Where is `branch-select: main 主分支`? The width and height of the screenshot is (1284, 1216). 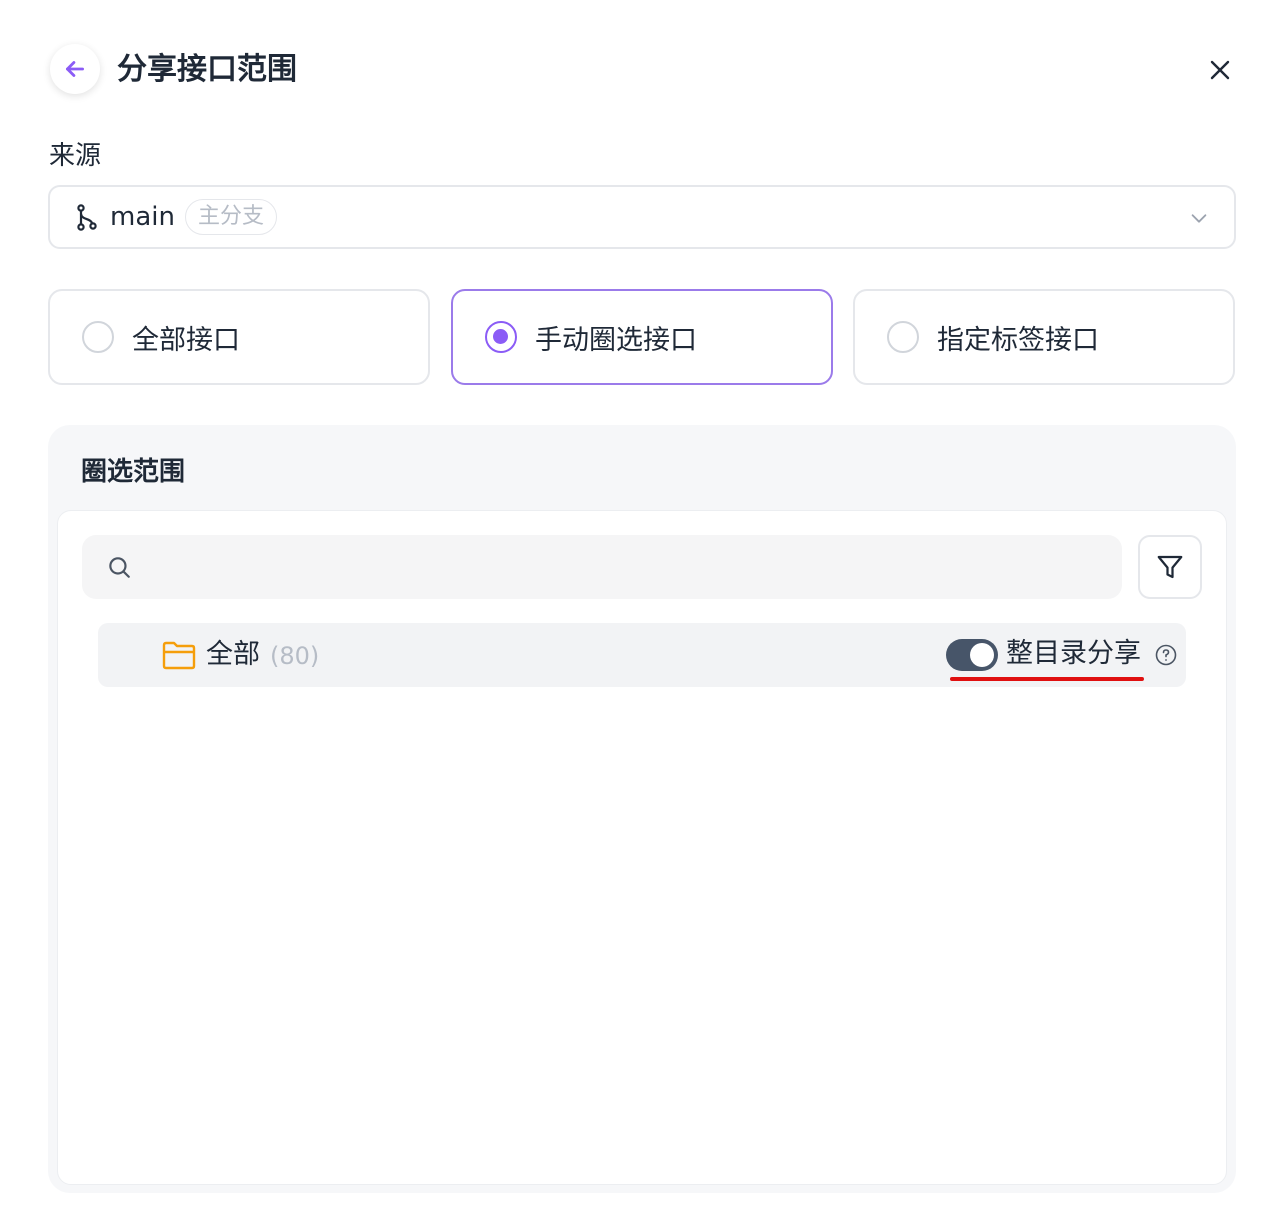 branch-select: main 主分支 is located at coordinates (642, 217).